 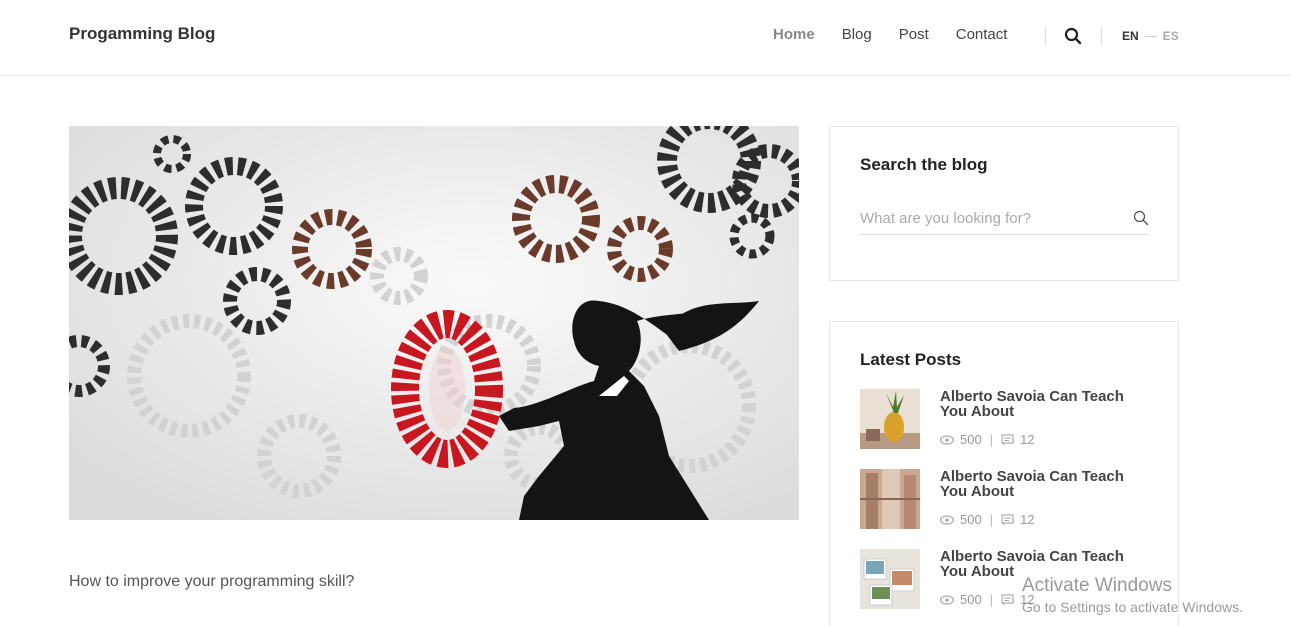 What do you see at coordinates (1097, 585) in the screenshot?
I see `watermark-title: Activate Windows` at bounding box center [1097, 585].